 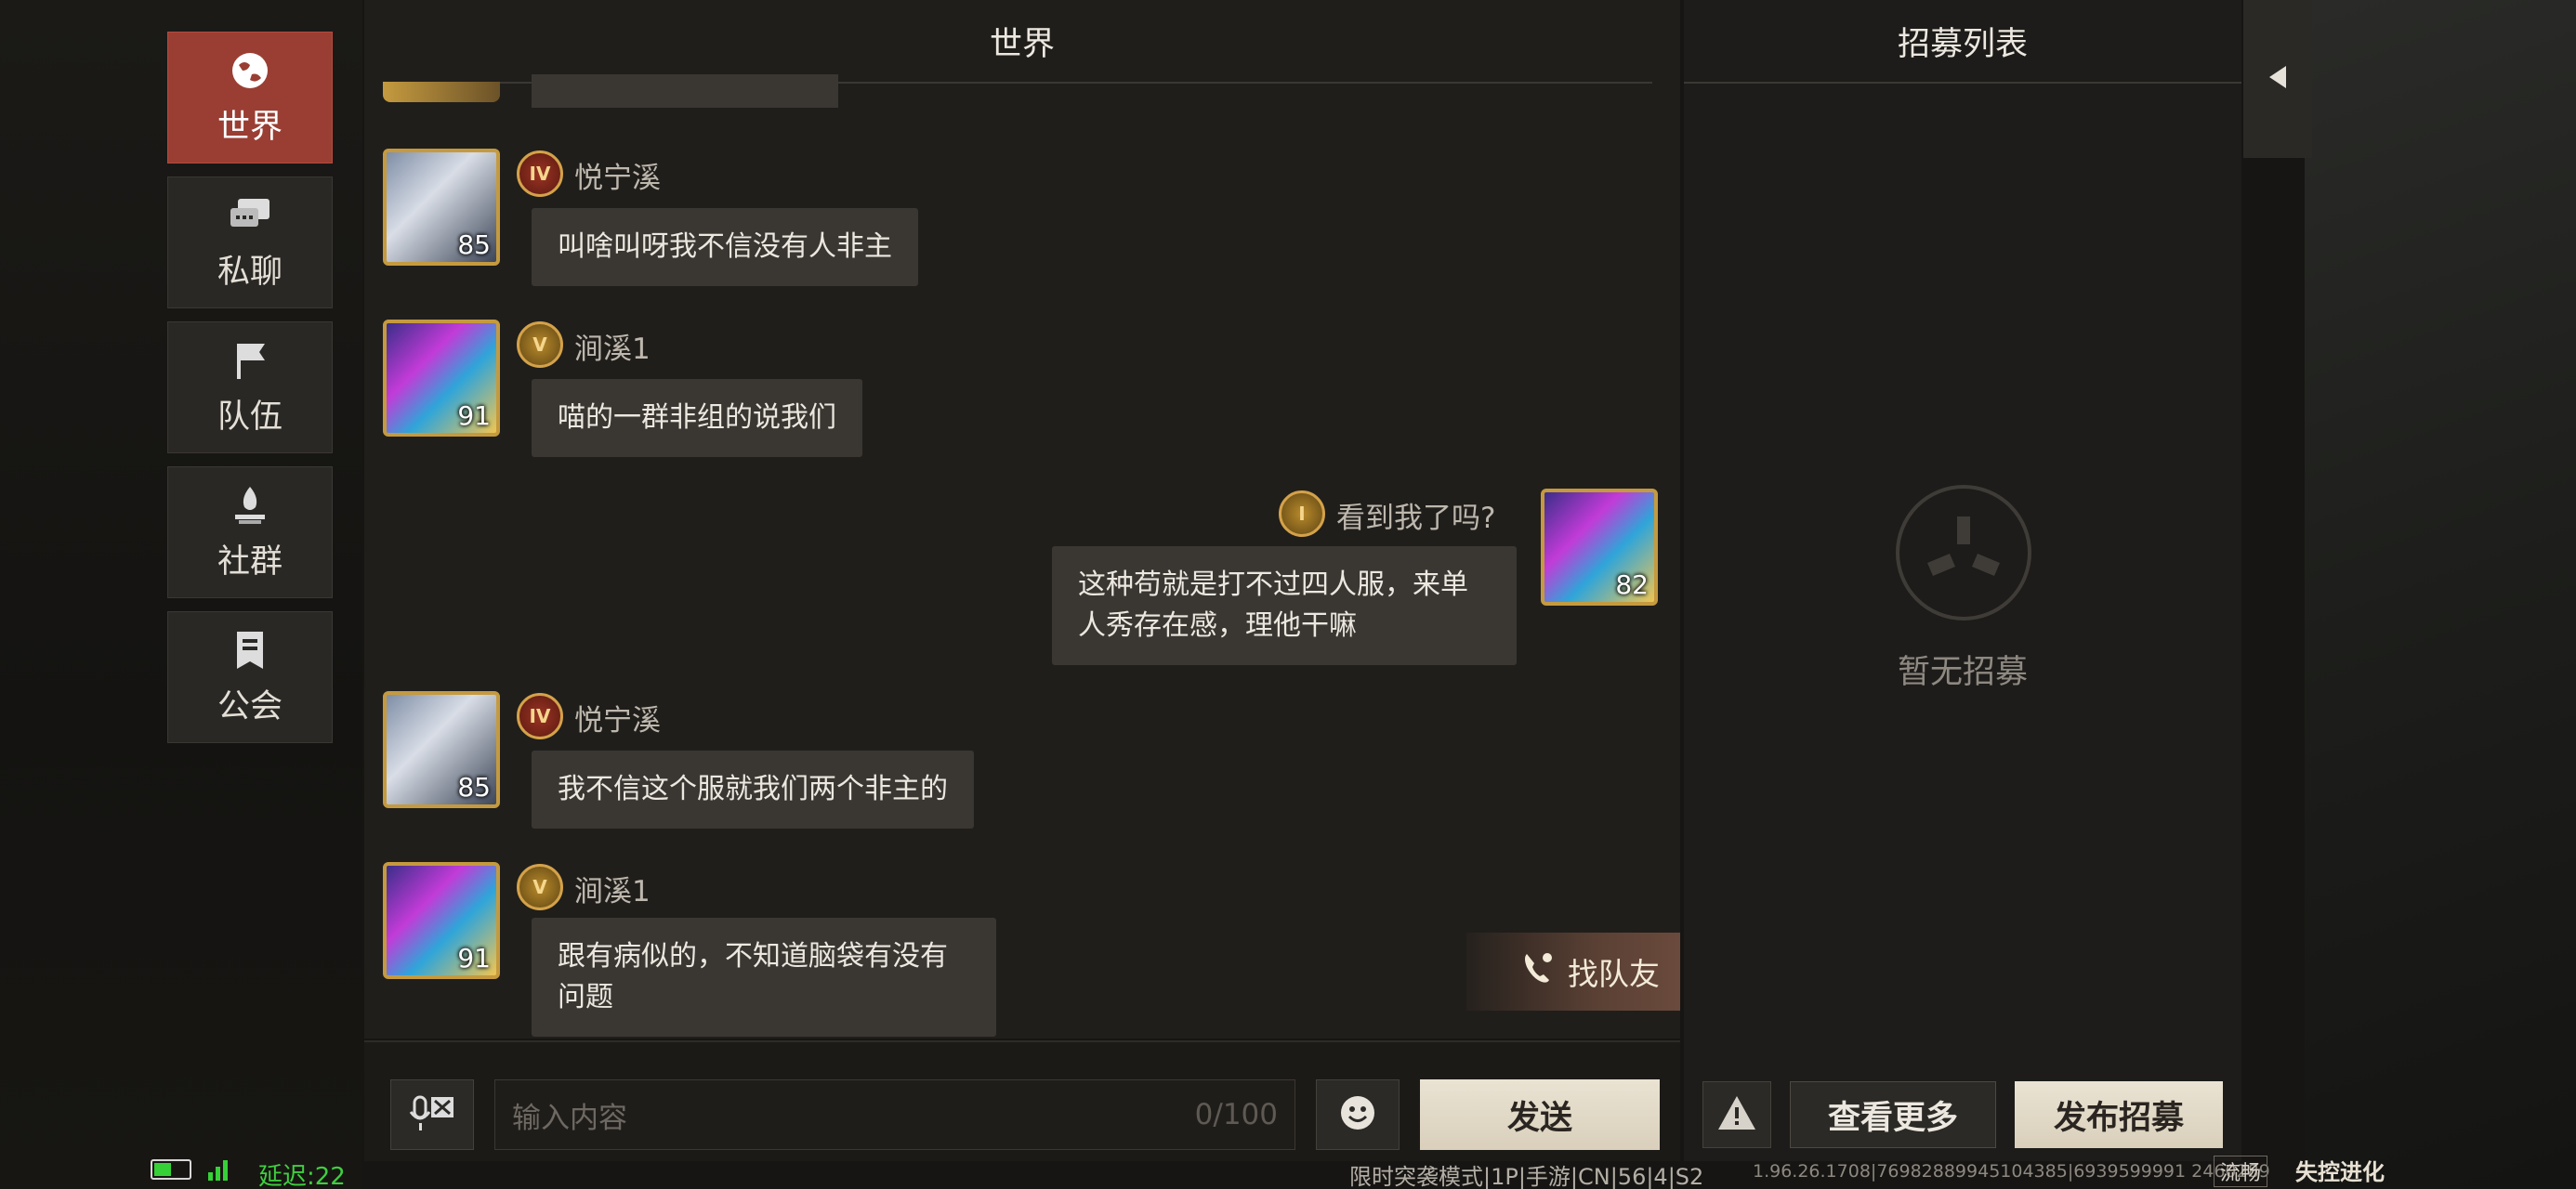 What do you see at coordinates (2340, 1172) in the screenshot?
I see `game-logo: 失控进化` at bounding box center [2340, 1172].